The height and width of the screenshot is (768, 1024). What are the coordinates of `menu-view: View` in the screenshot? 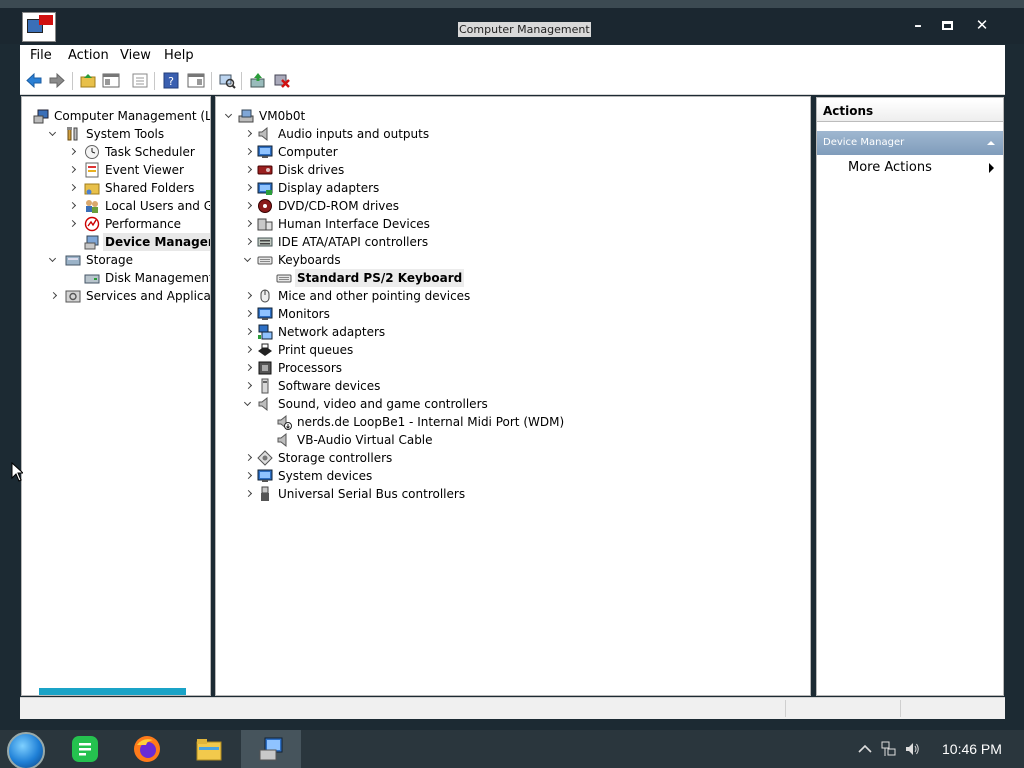 It's located at (135, 55).